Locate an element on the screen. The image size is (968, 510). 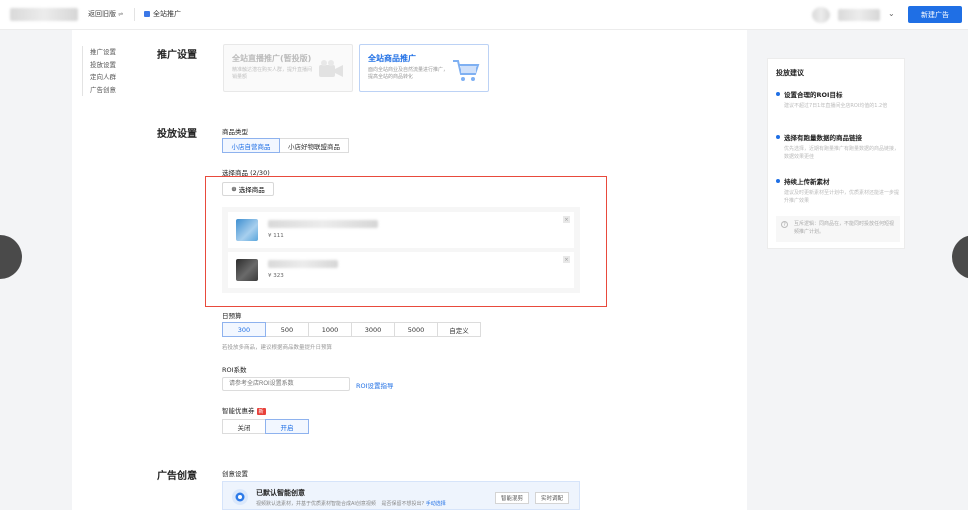
card-title: 全站直播推广(暂投版) is located at coordinates (272, 58).